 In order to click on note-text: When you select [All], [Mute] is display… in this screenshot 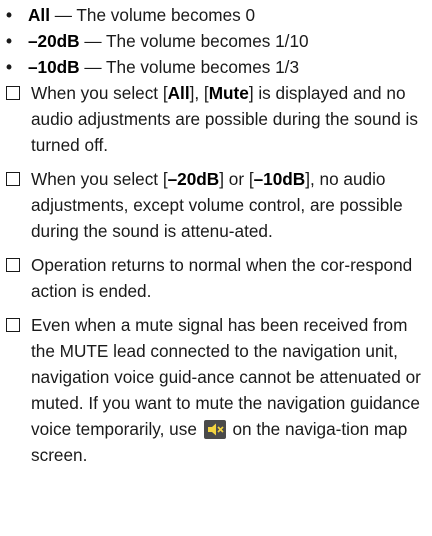, I will do `click(224, 119)`.